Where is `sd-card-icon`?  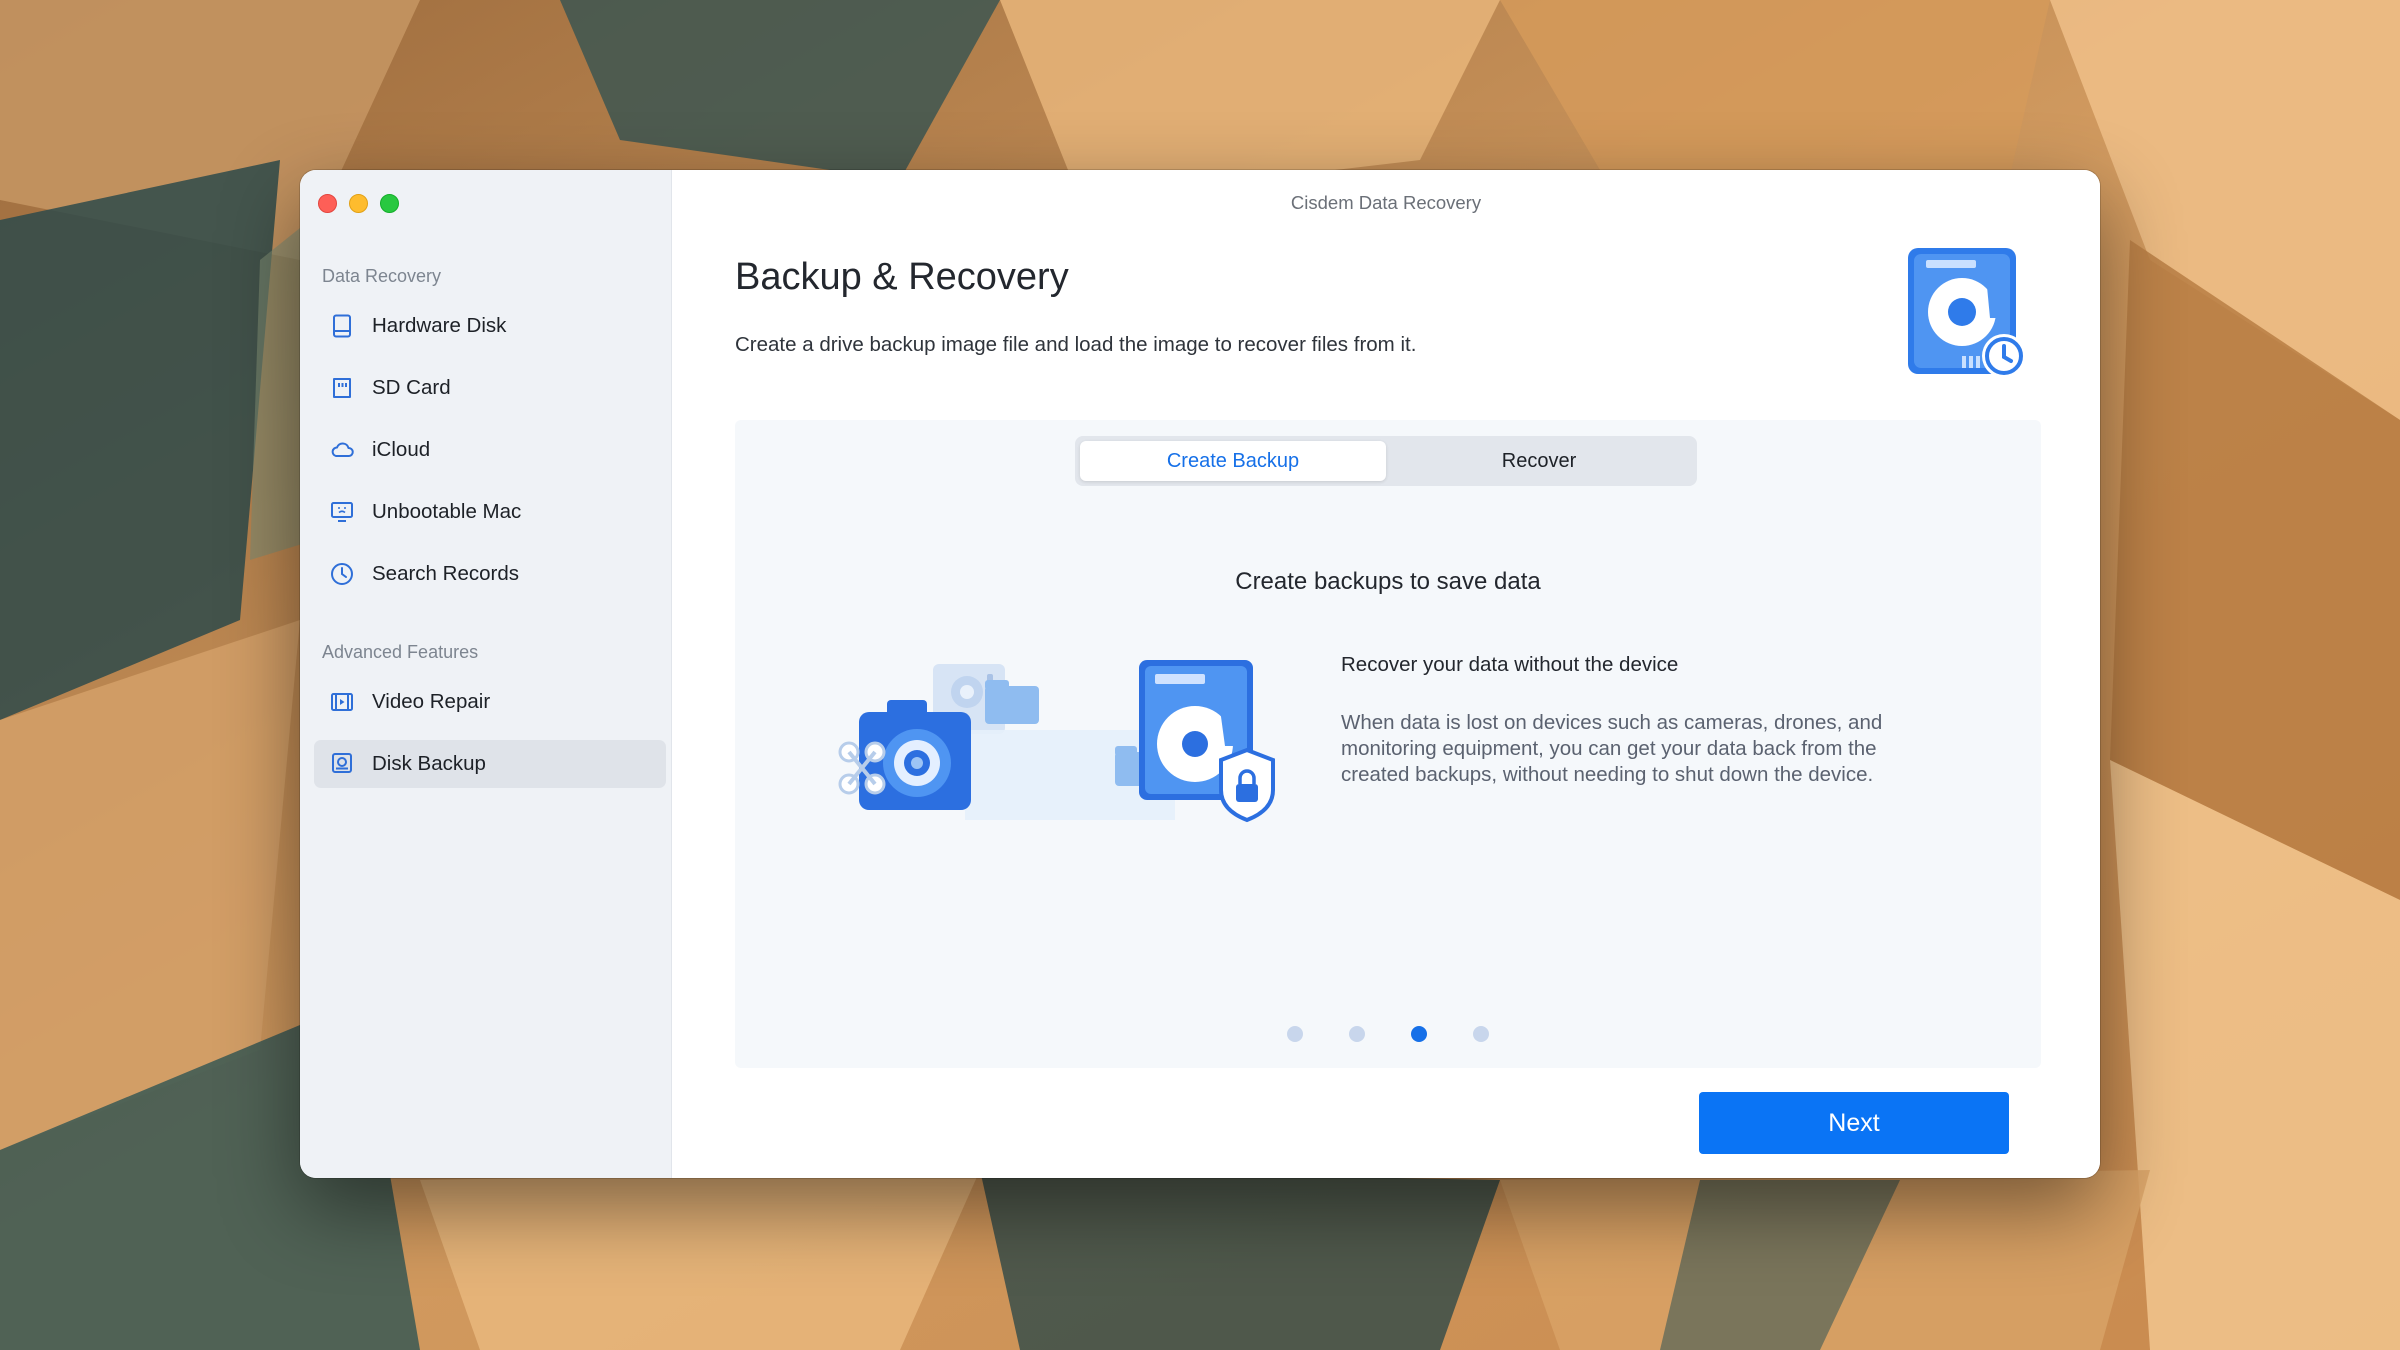
sd-card-icon is located at coordinates (342, 388).